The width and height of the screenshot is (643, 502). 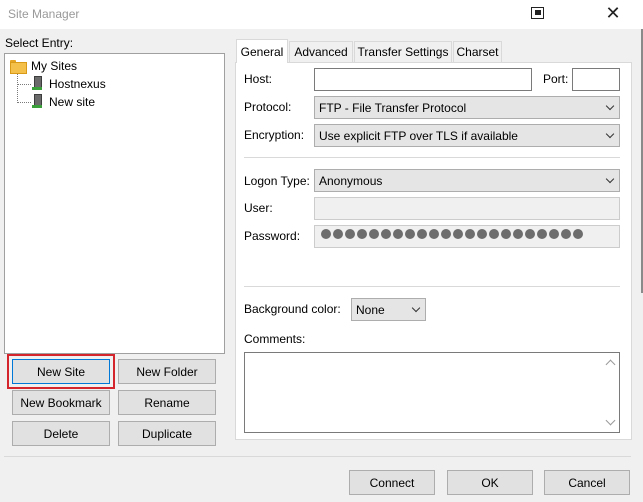 What do you see at coordinates (467, 180) in the screenshot?
I see `logon-type-select: Anonymous` at bounding box center [467, 180].